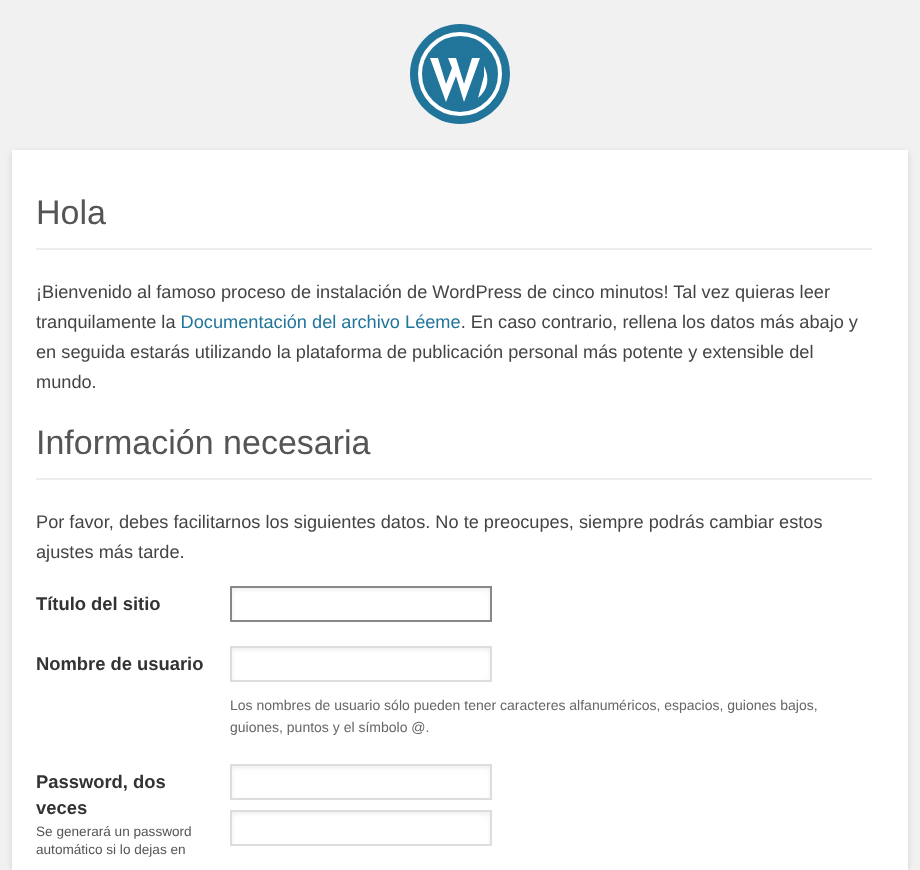 The height and width of the screenshot is (870, 920). I want to click on field-label: Password, dos veces, so click(102, 796).